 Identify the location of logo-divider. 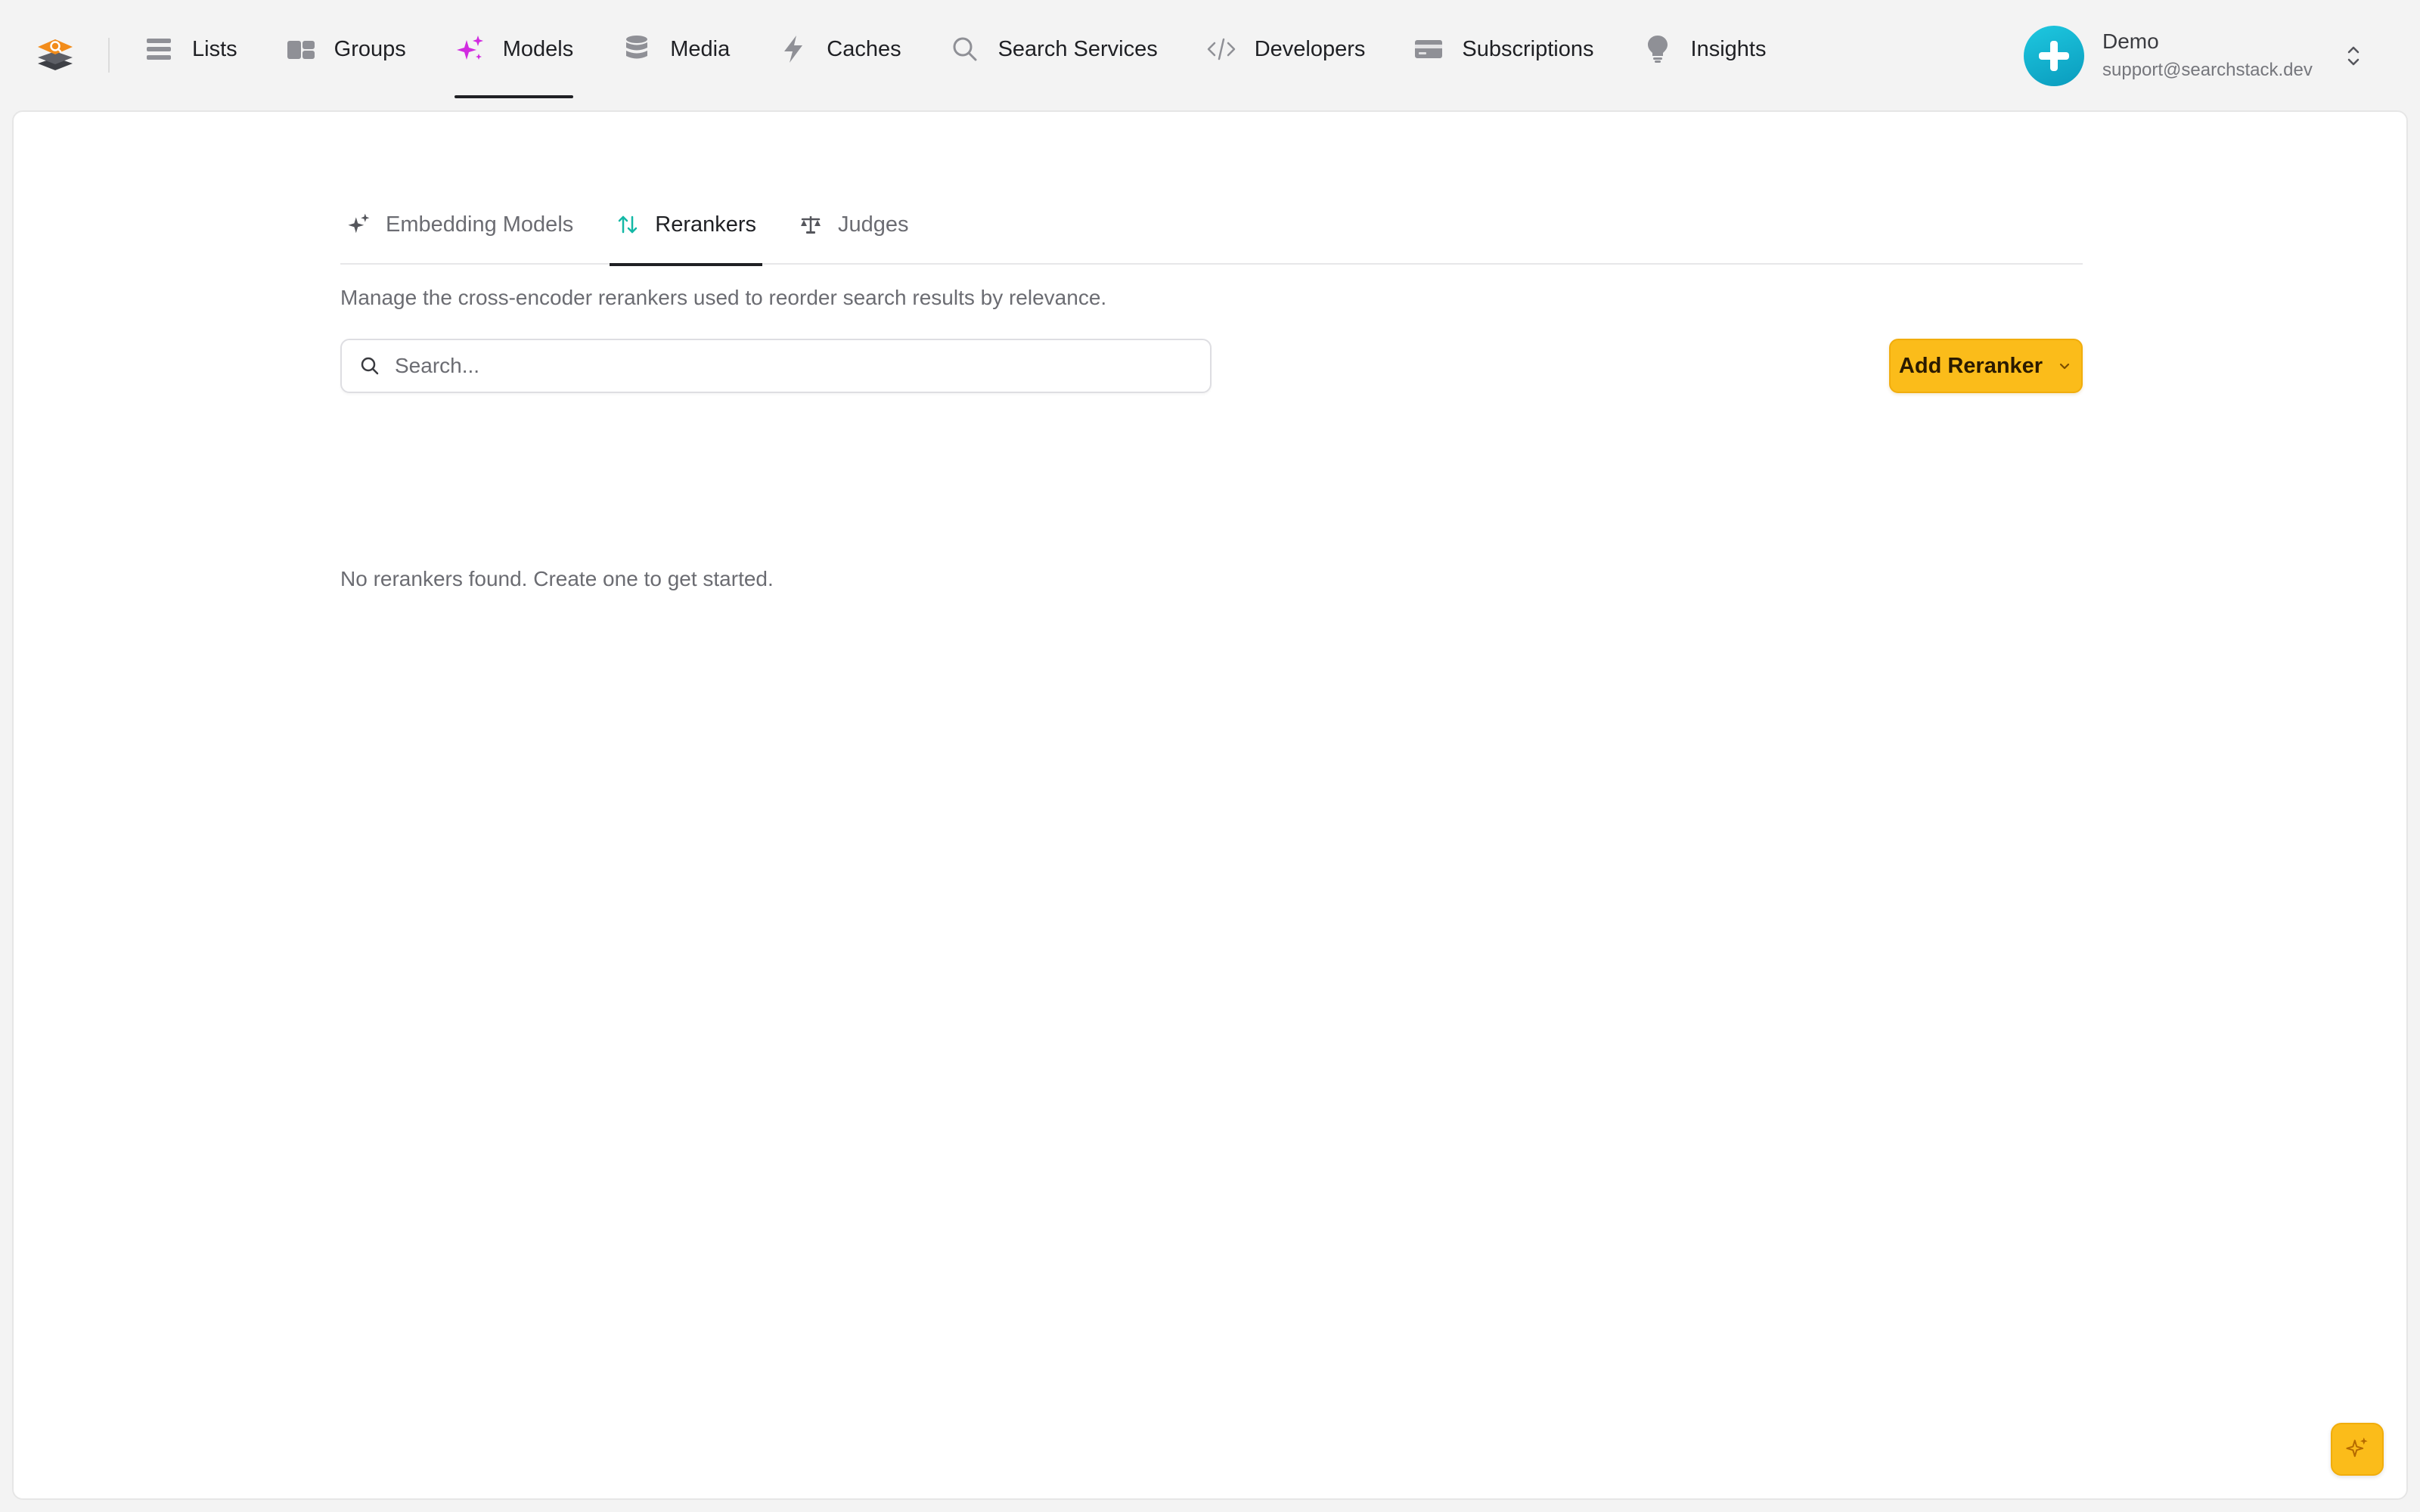
(109, 56).